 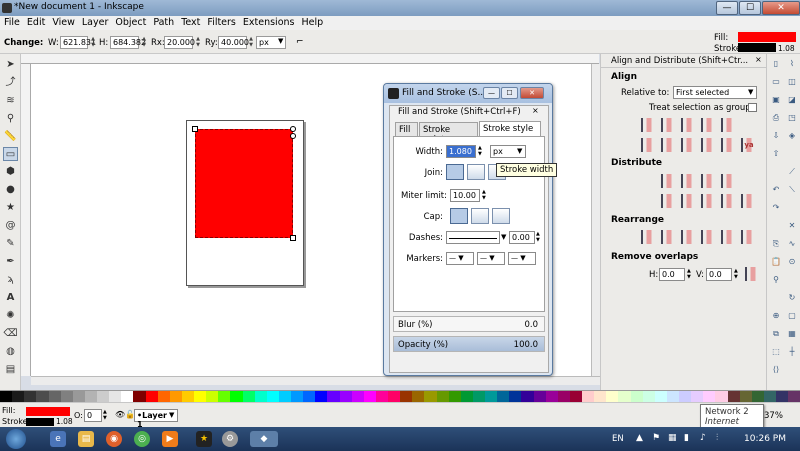 I want to click on cap-square-icon, so click(x=501, y=216).